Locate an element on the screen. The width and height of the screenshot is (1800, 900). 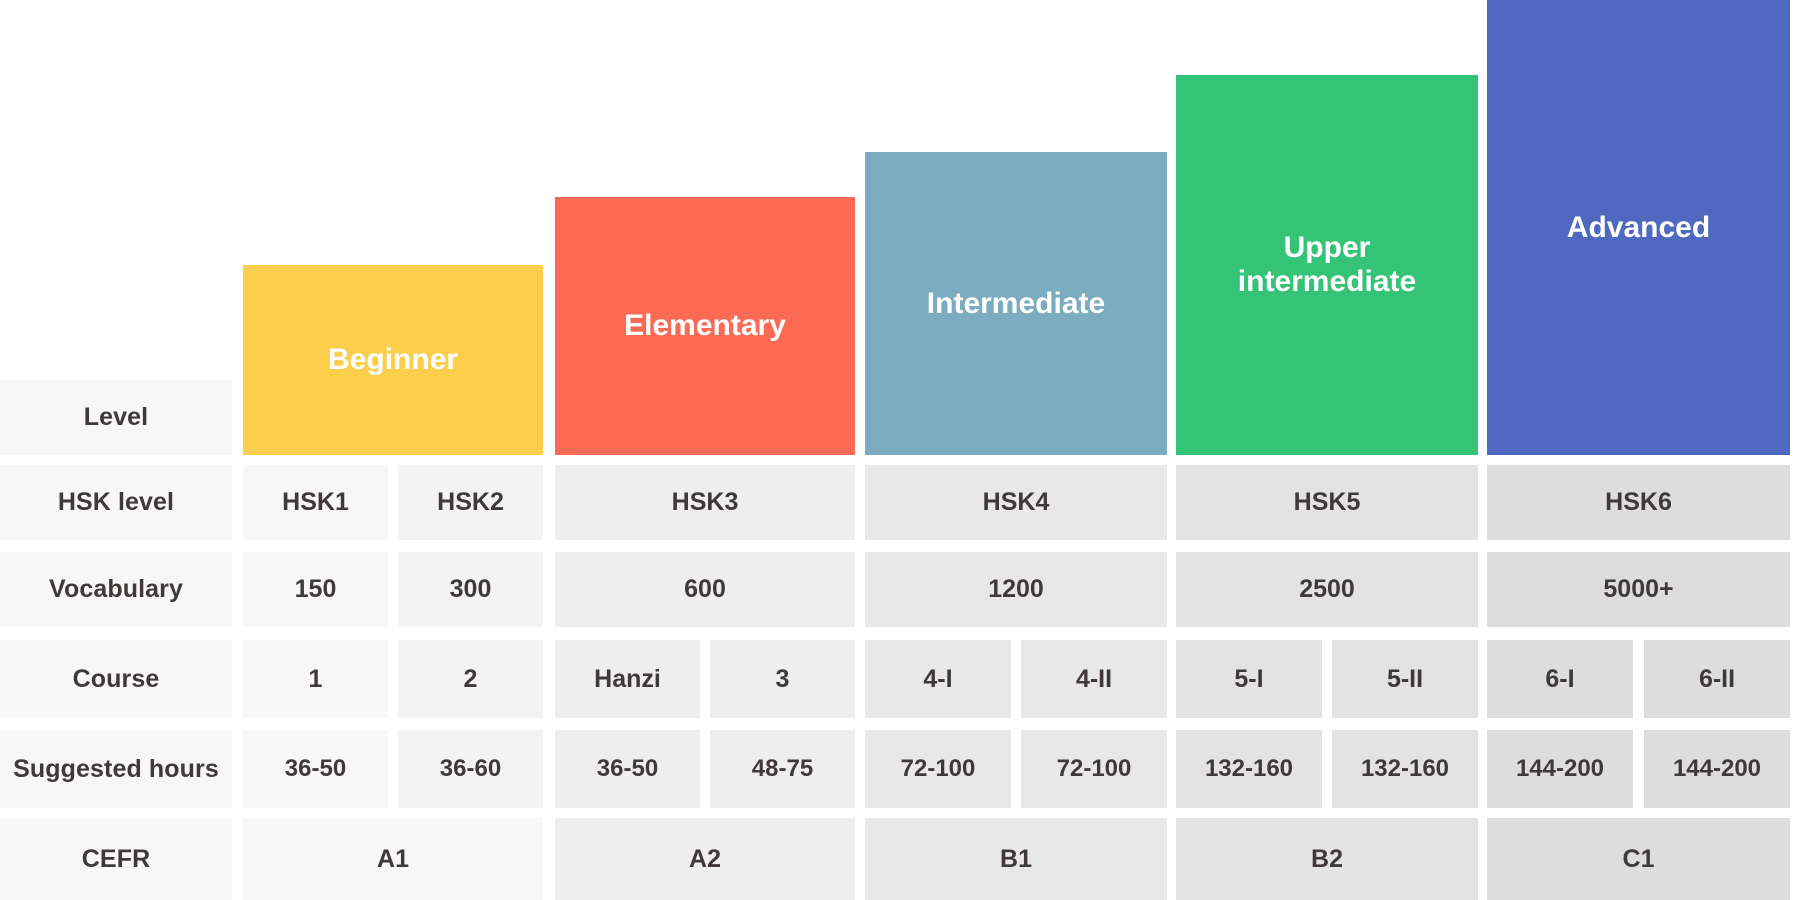
bar-label-elementary: Elementary is located at coordinates (705, 326).